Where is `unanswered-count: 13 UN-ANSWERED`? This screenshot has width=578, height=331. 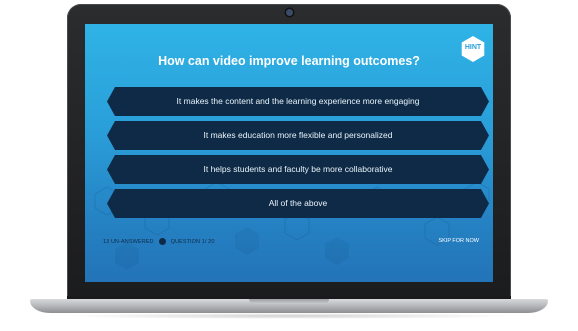 unanswered-count: 13 UN-ANSWERED is located at coordinates (128, 241).